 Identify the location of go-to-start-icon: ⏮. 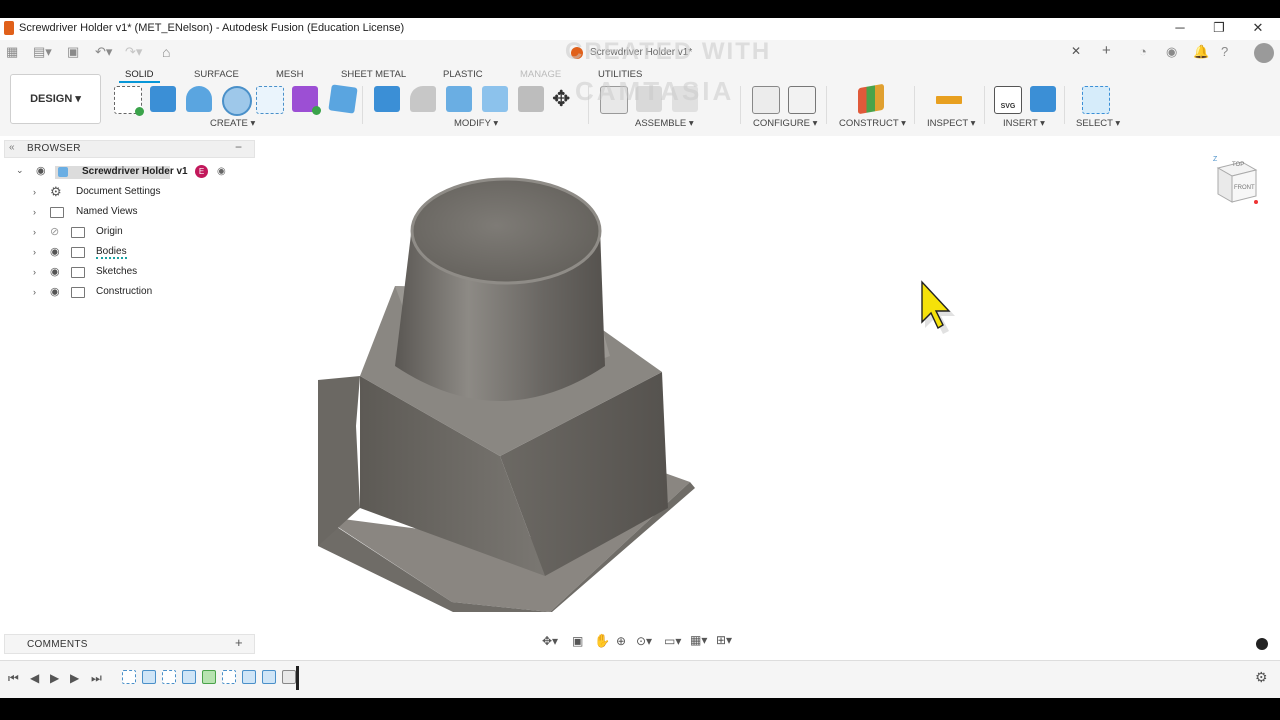
(13, 678).